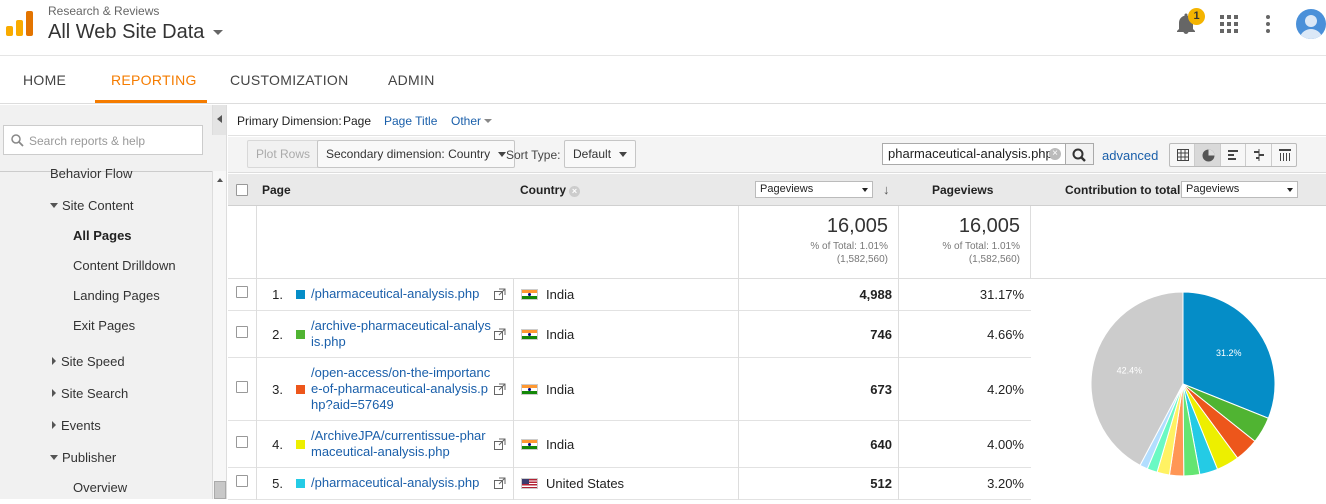 This screenshot has width=1326, height=504. Describe the element at coordinates (220, 180) in the screenshot. I see `scroll-up-icon` at that location.